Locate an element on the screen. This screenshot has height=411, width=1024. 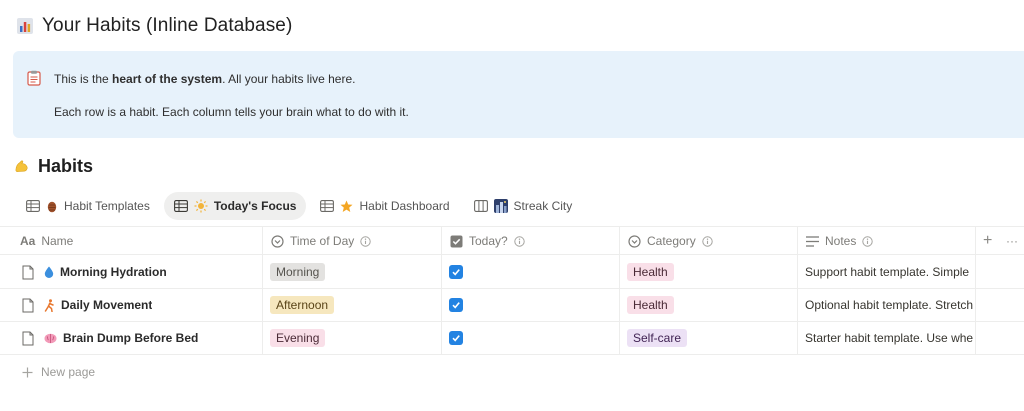
column-header-notes: Notes is located at coordinates (840, 241).